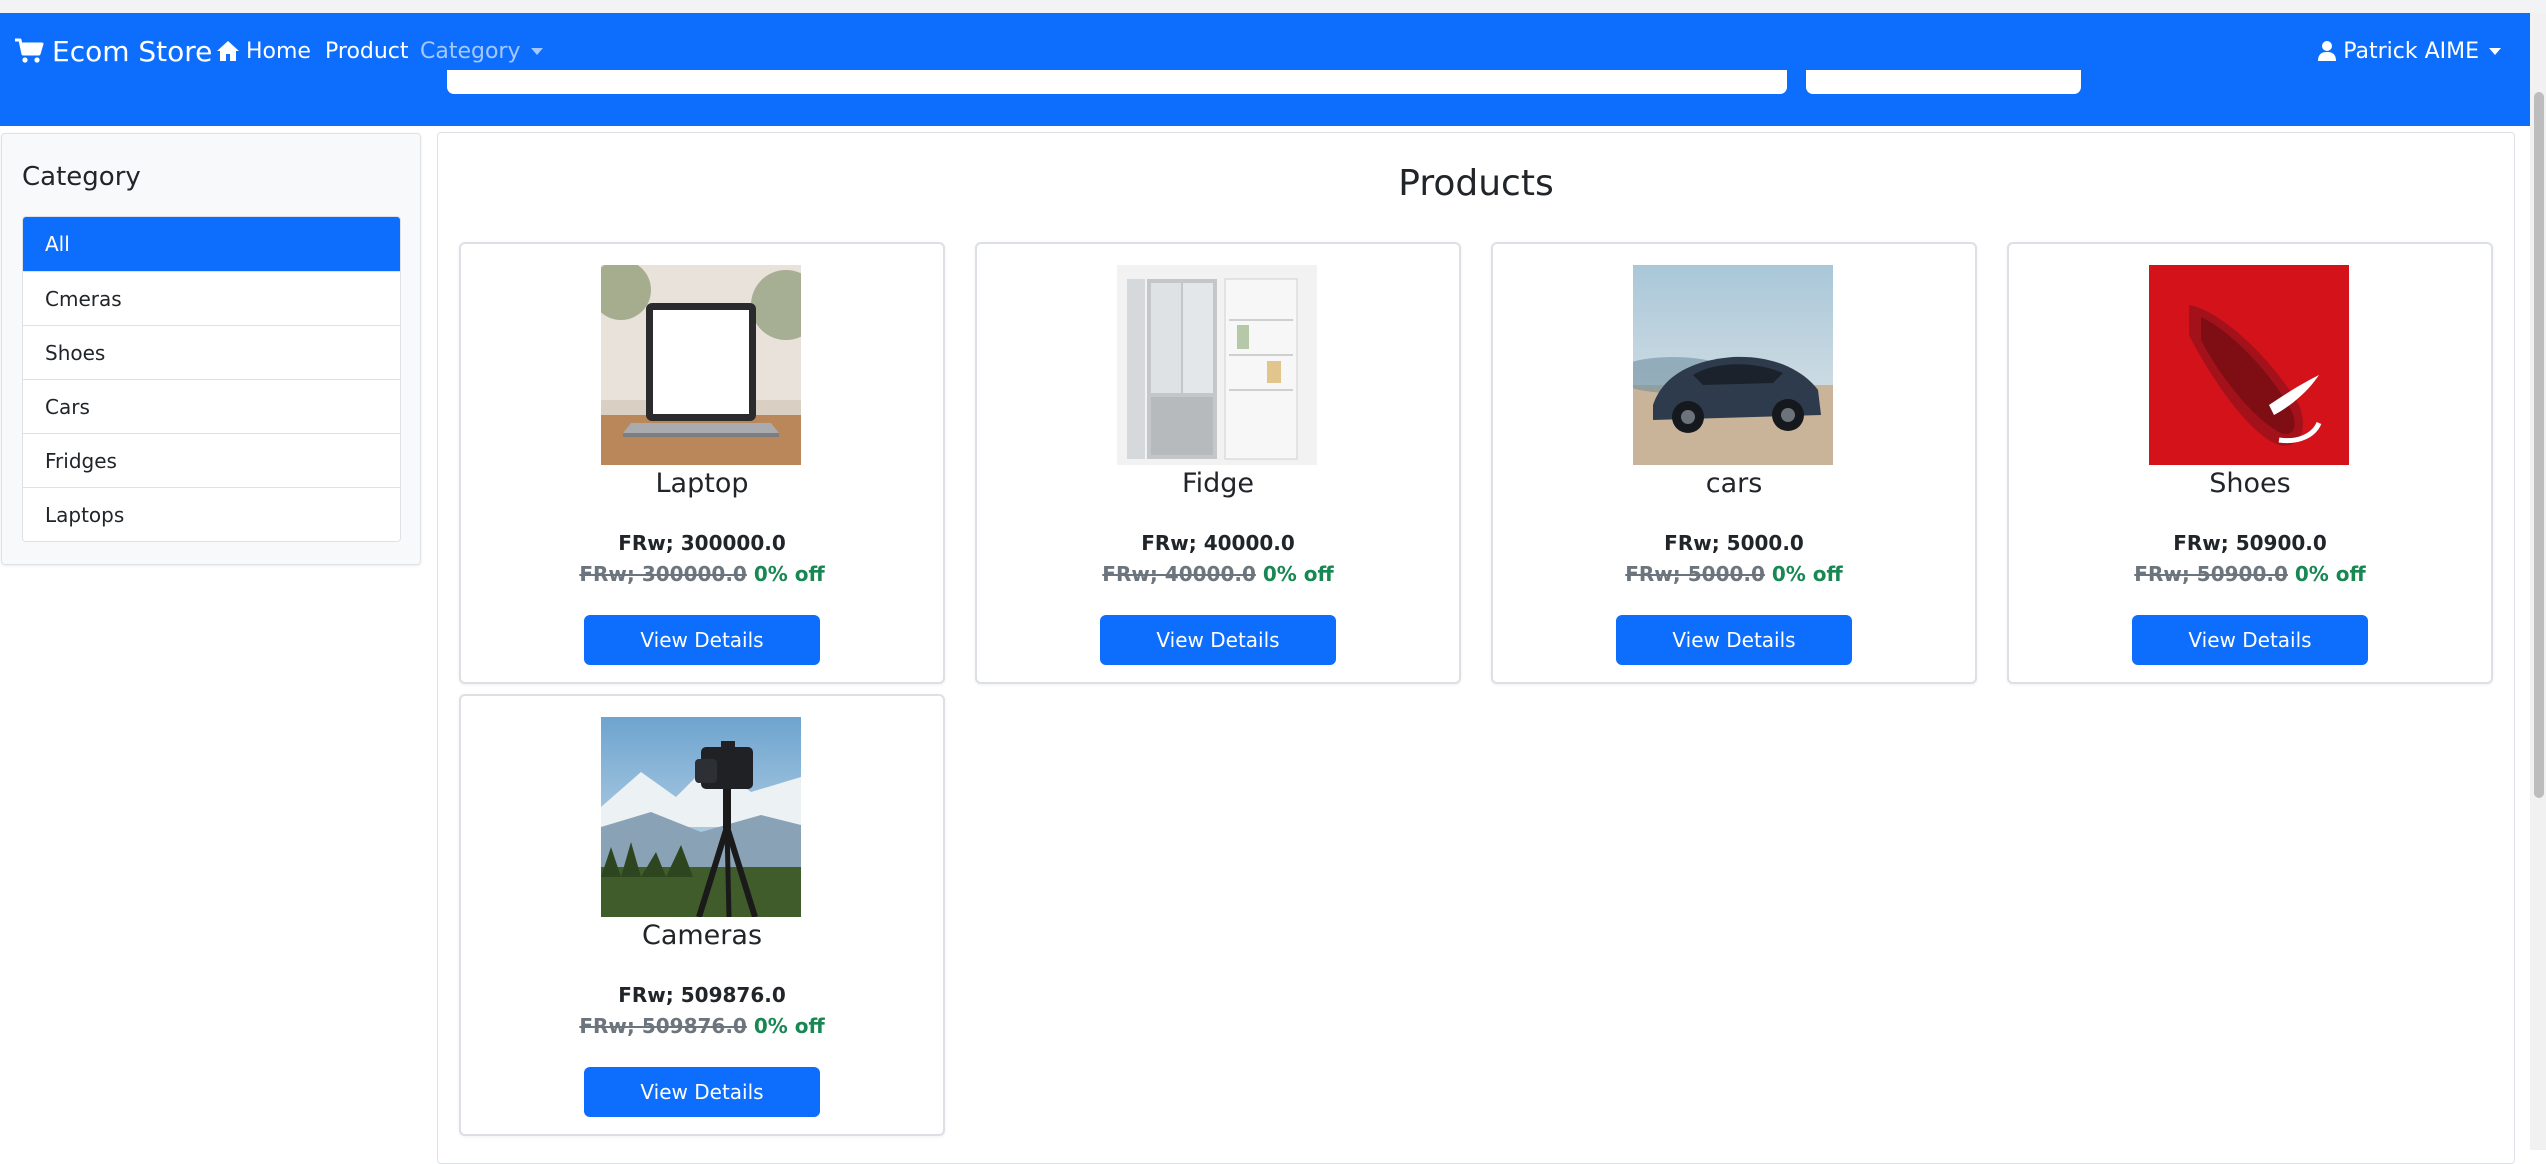  I want to click on product-image-shoe, so click(2249, 365).